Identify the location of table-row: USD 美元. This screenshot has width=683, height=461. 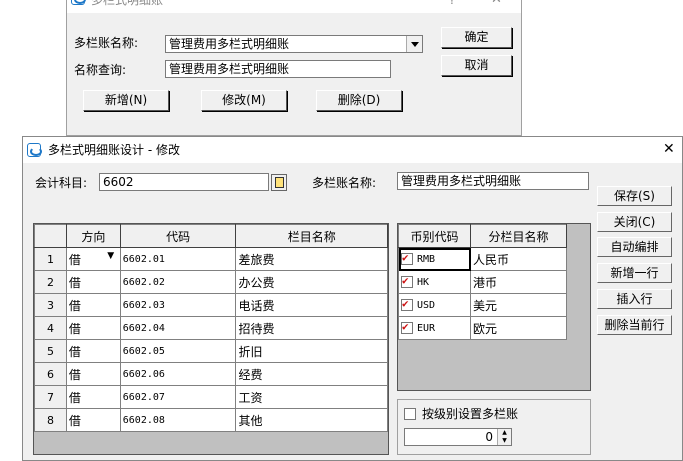
(482, 305).